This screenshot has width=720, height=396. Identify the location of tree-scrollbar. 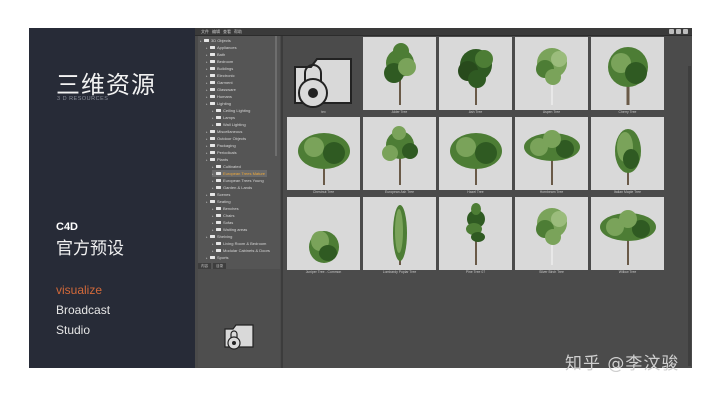
(276, 96).